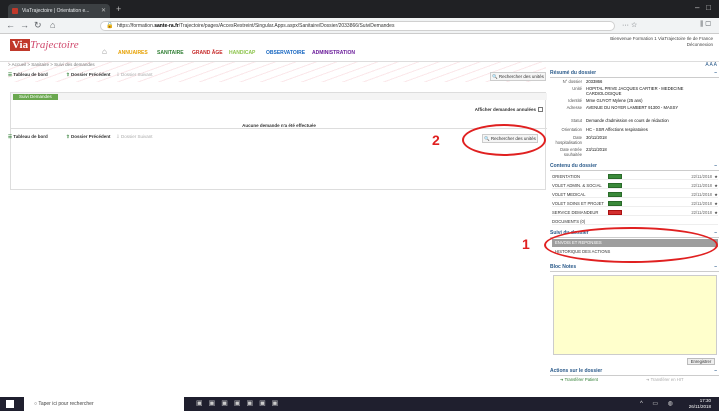 This screenshot has height=411, width=719. I want to click on menu-observatoire: OBSERVATOIRE, so click(285, 53).